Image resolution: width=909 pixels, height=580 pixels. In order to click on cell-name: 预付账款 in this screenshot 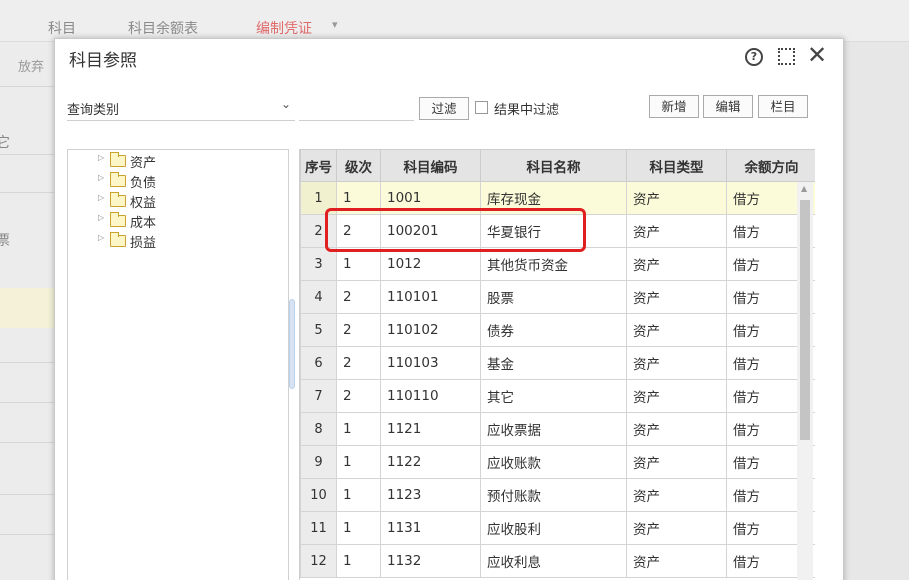, I will do `click(553, 495)`.